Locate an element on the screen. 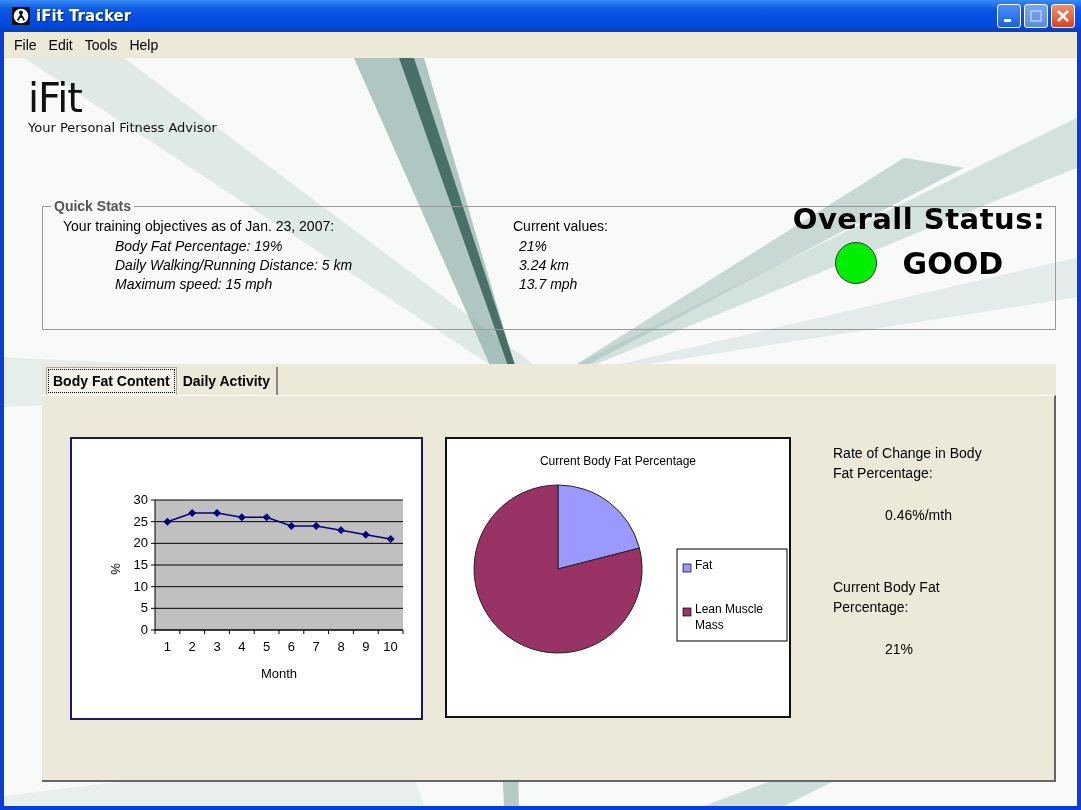 The image size is (1081, 810). summary-label: Current Body Fat Percentage: is located at coordinates (887, 597).